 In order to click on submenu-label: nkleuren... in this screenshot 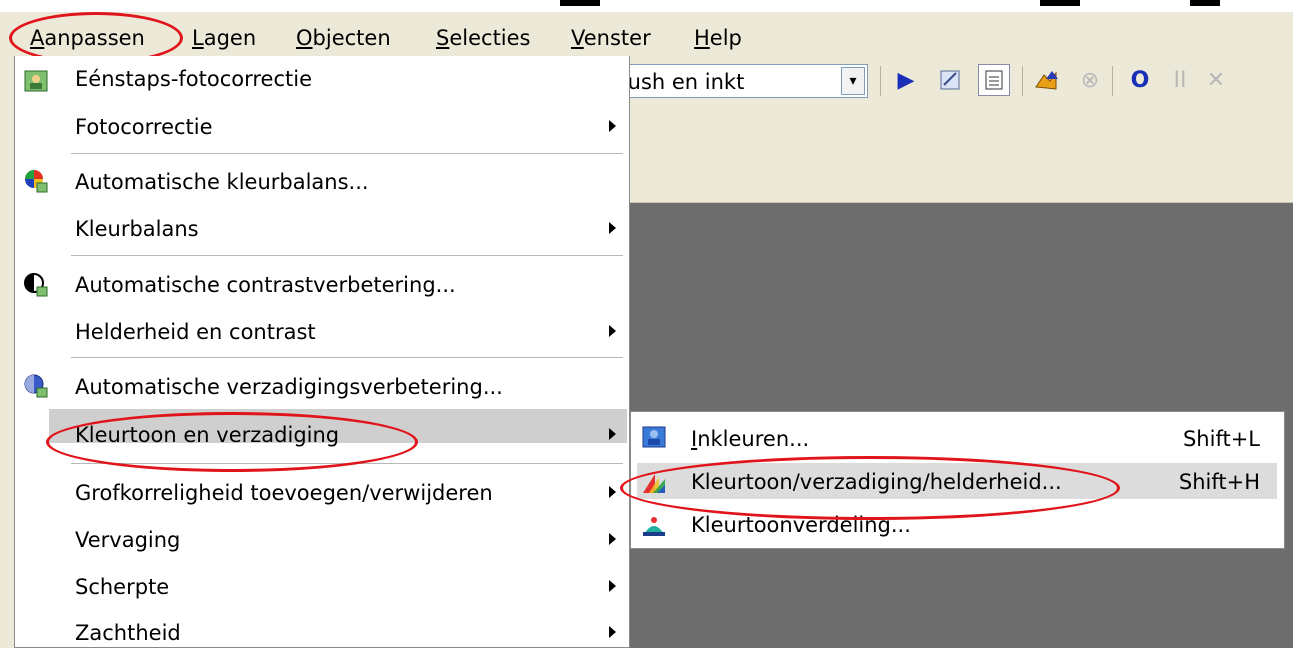, I will do `click(753, 439)`.